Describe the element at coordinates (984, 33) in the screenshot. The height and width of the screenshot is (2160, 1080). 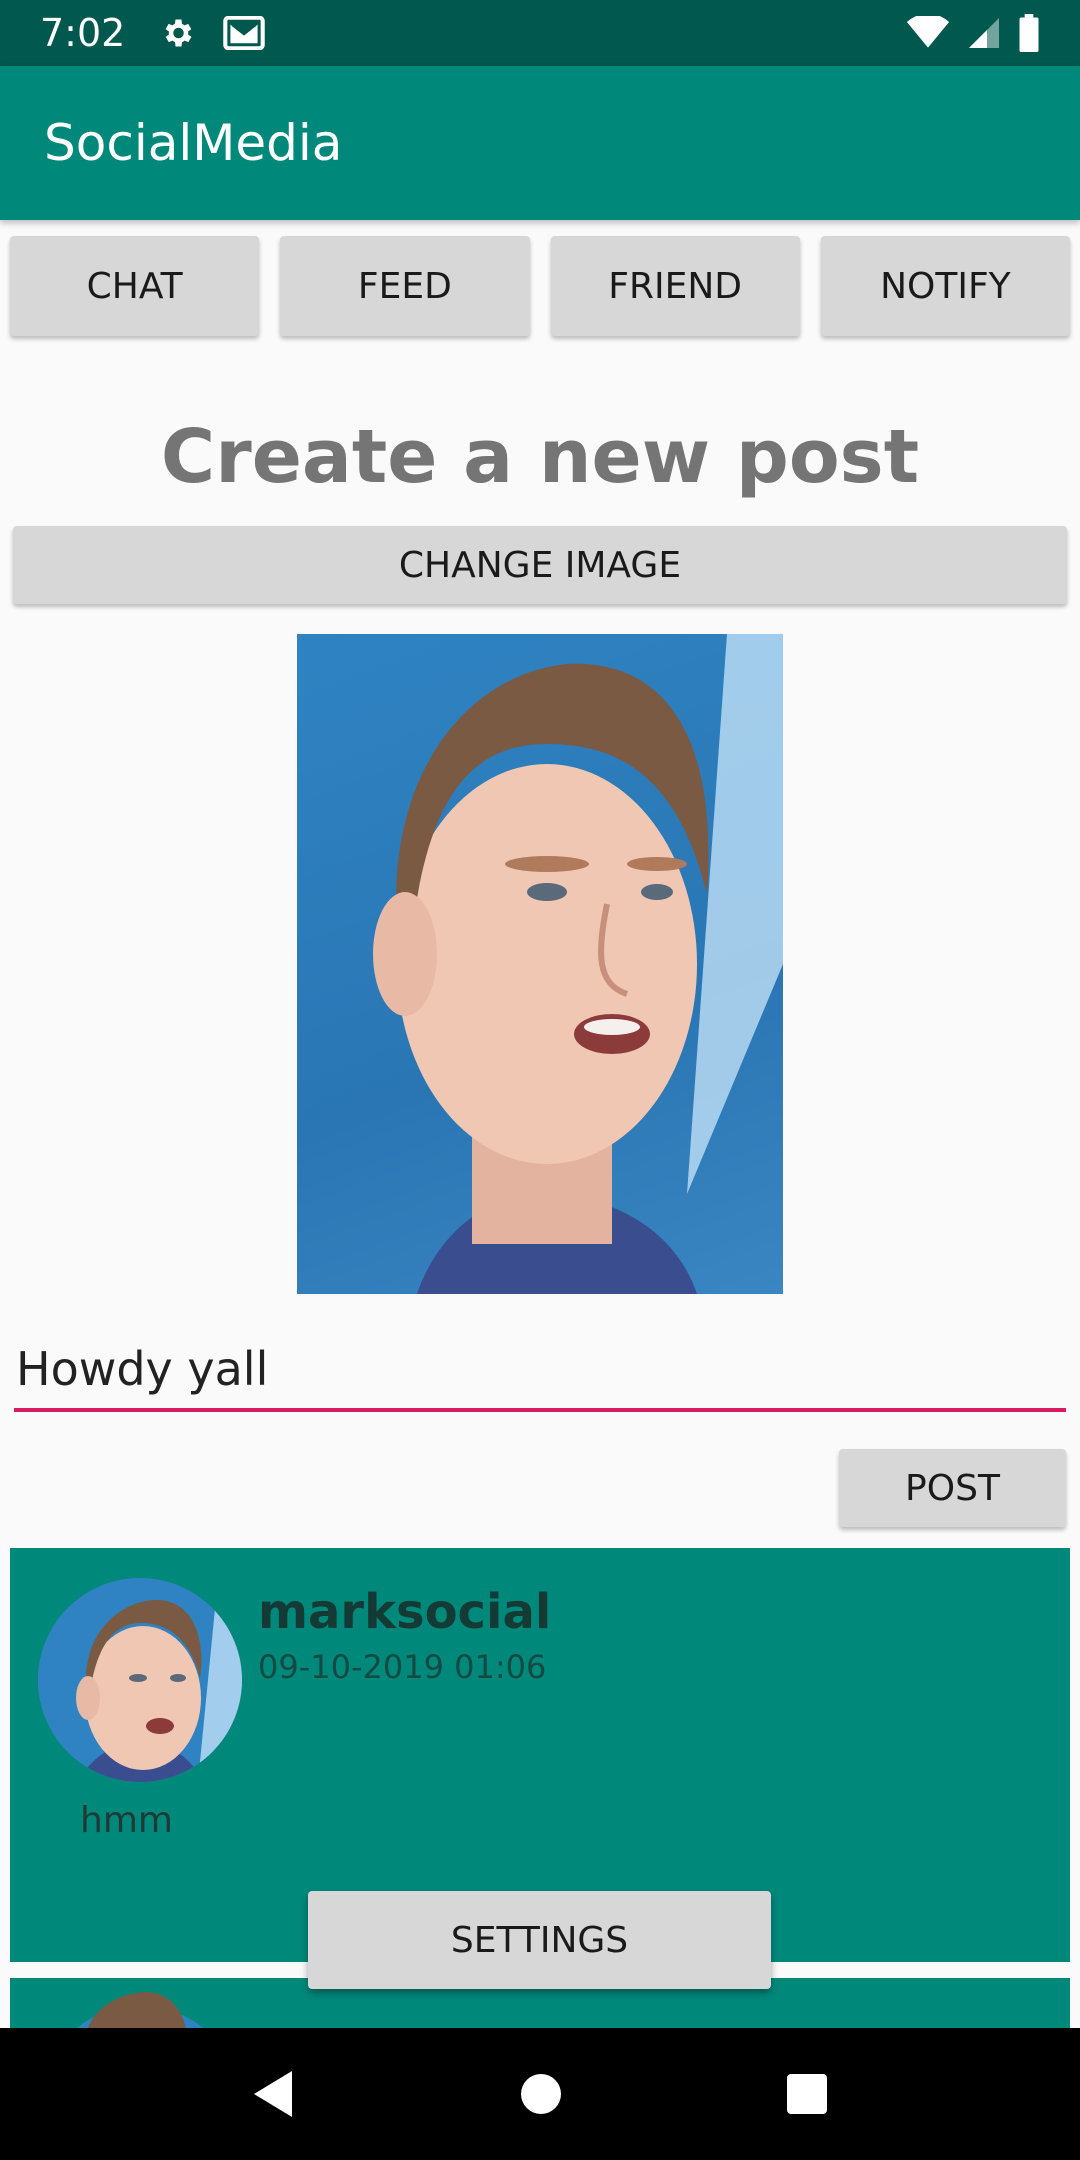
I see `signal-icon` at that location.